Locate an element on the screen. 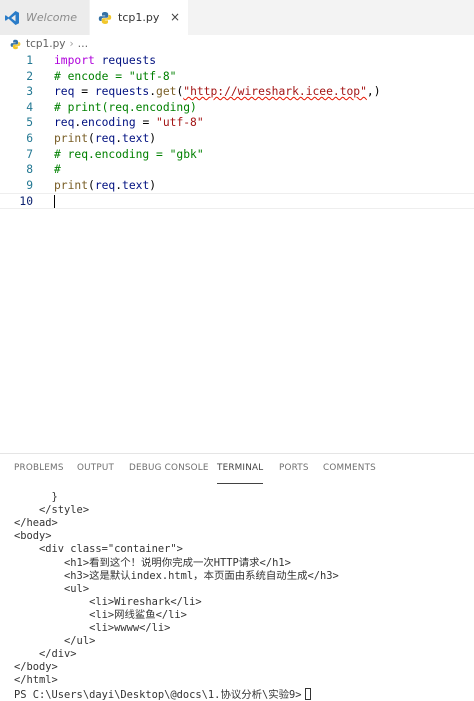  code-line: 6 print(req.text) is located at coordinates (237, 139).